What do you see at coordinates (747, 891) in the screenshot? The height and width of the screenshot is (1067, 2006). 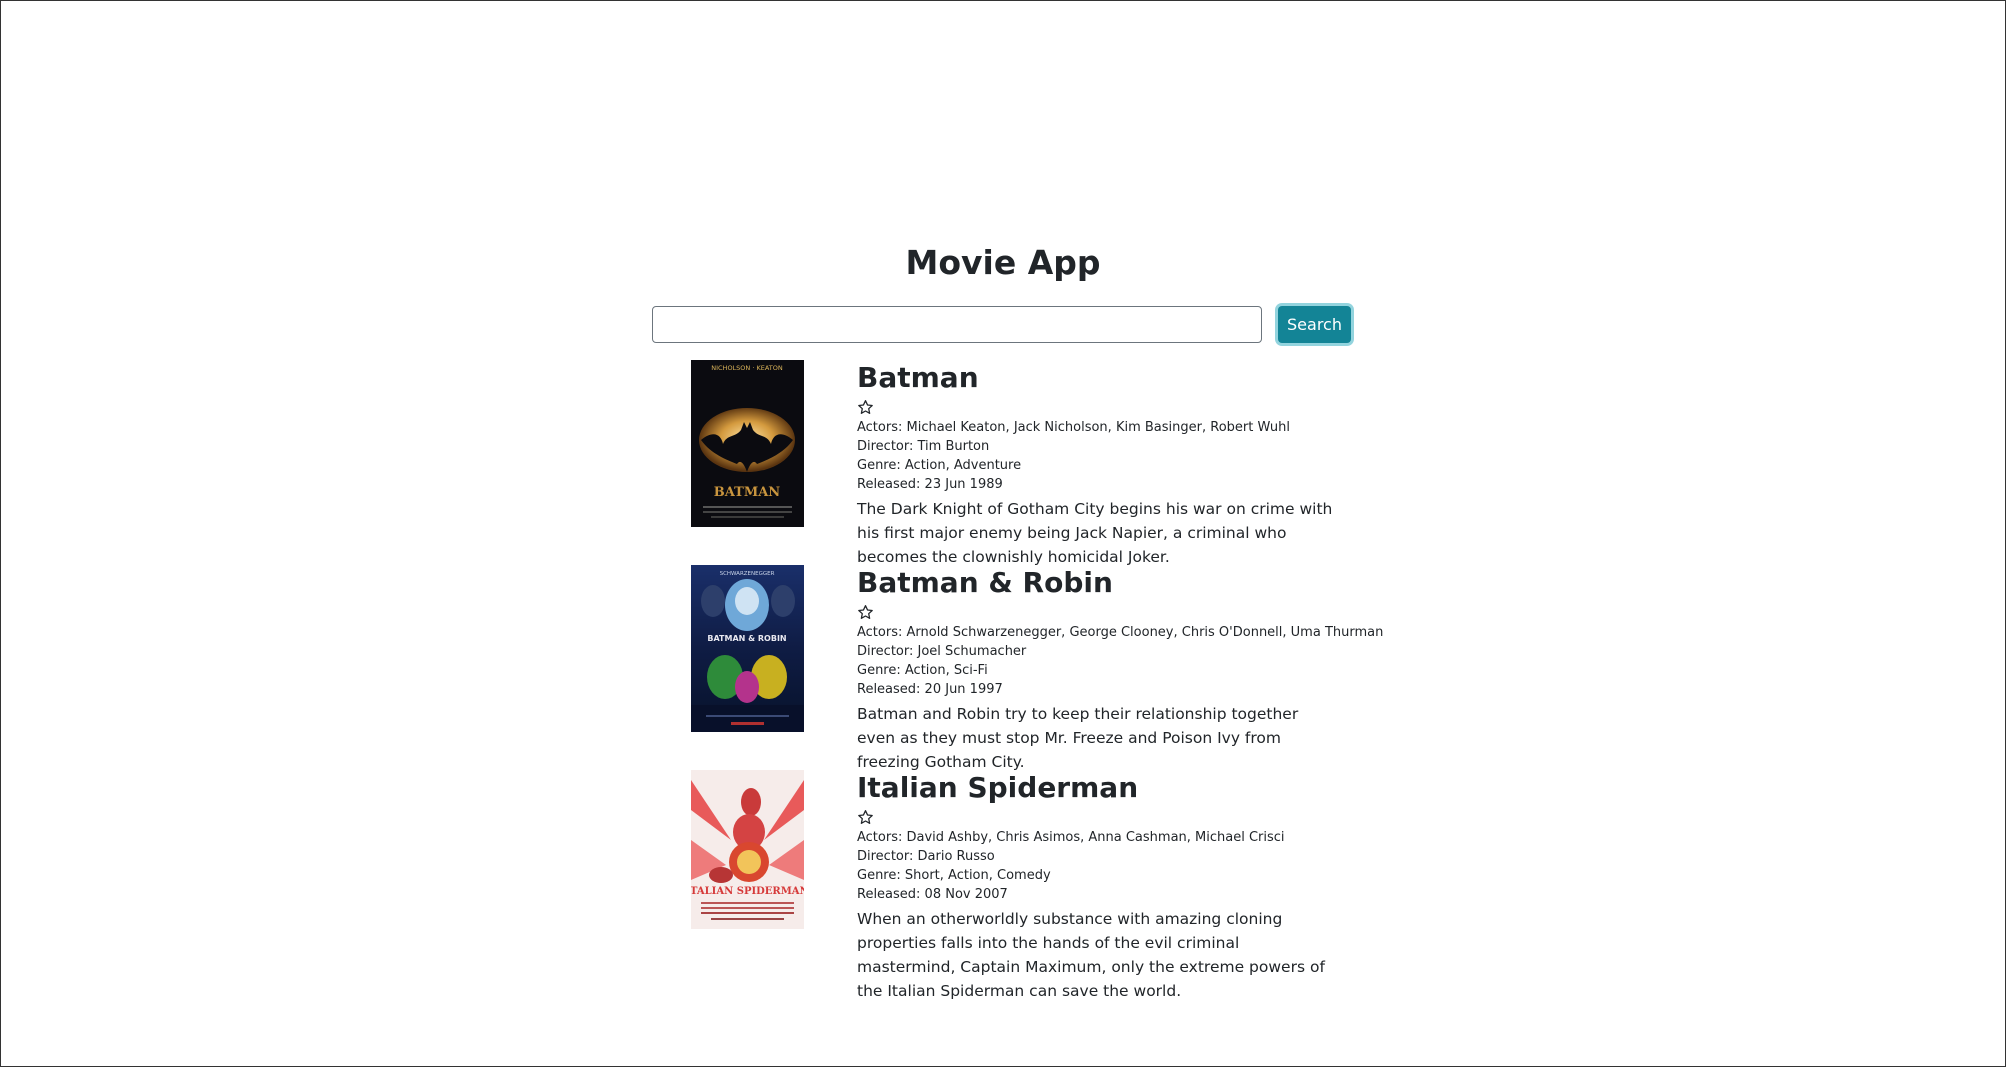 I see `svg-text: ITALIAN SPIDERMAN` at bounding box center [747, 891].